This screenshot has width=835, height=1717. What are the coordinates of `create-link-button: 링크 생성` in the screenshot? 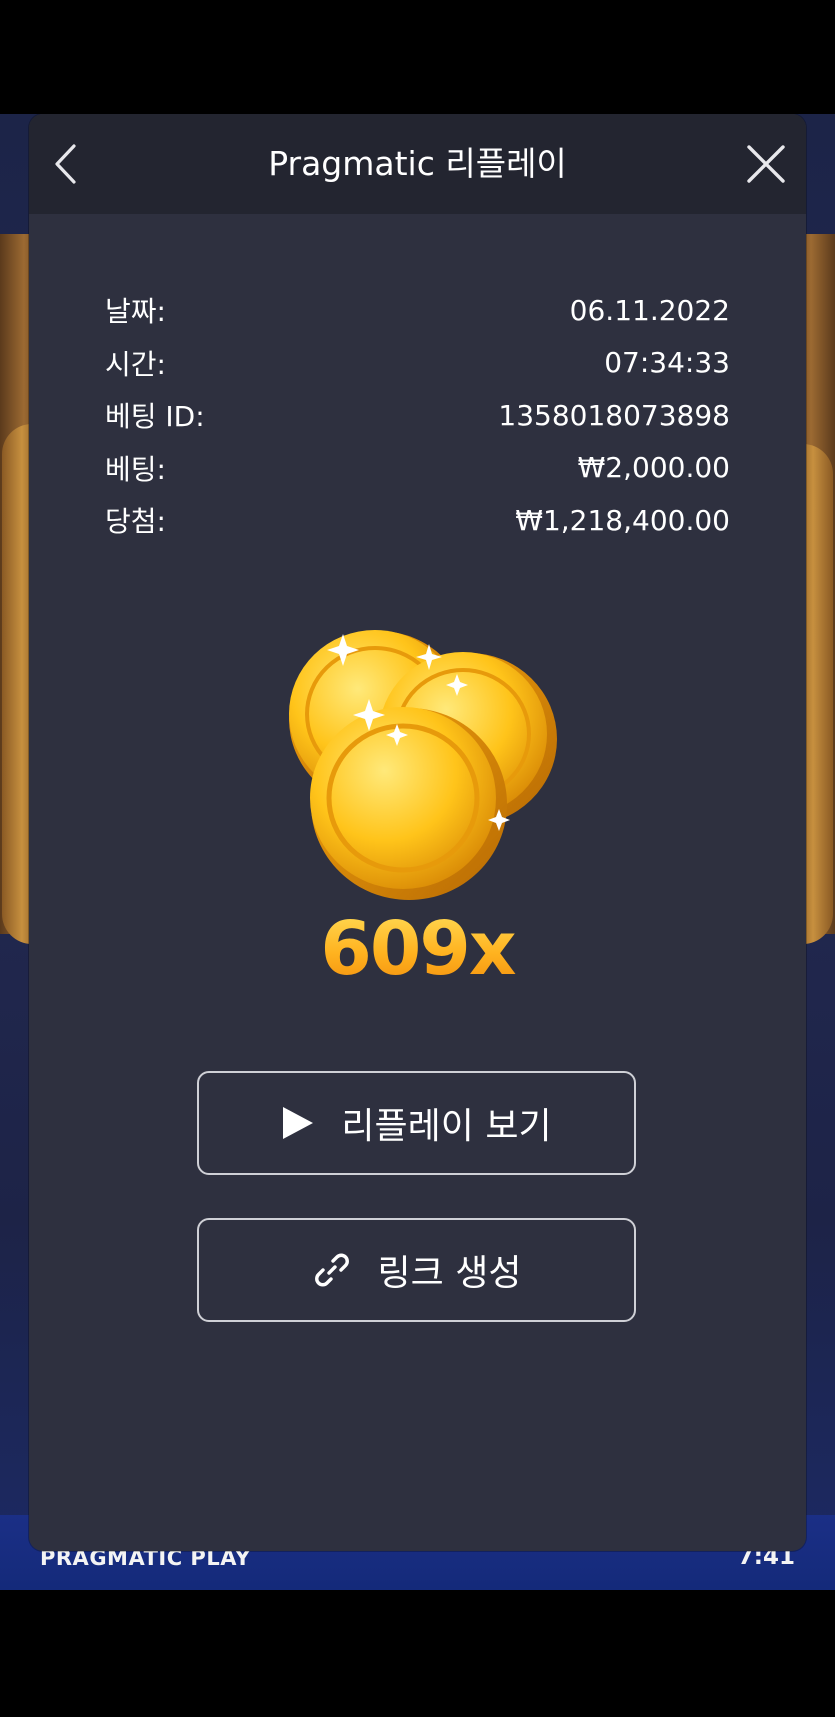 It's located at (416, 1270).